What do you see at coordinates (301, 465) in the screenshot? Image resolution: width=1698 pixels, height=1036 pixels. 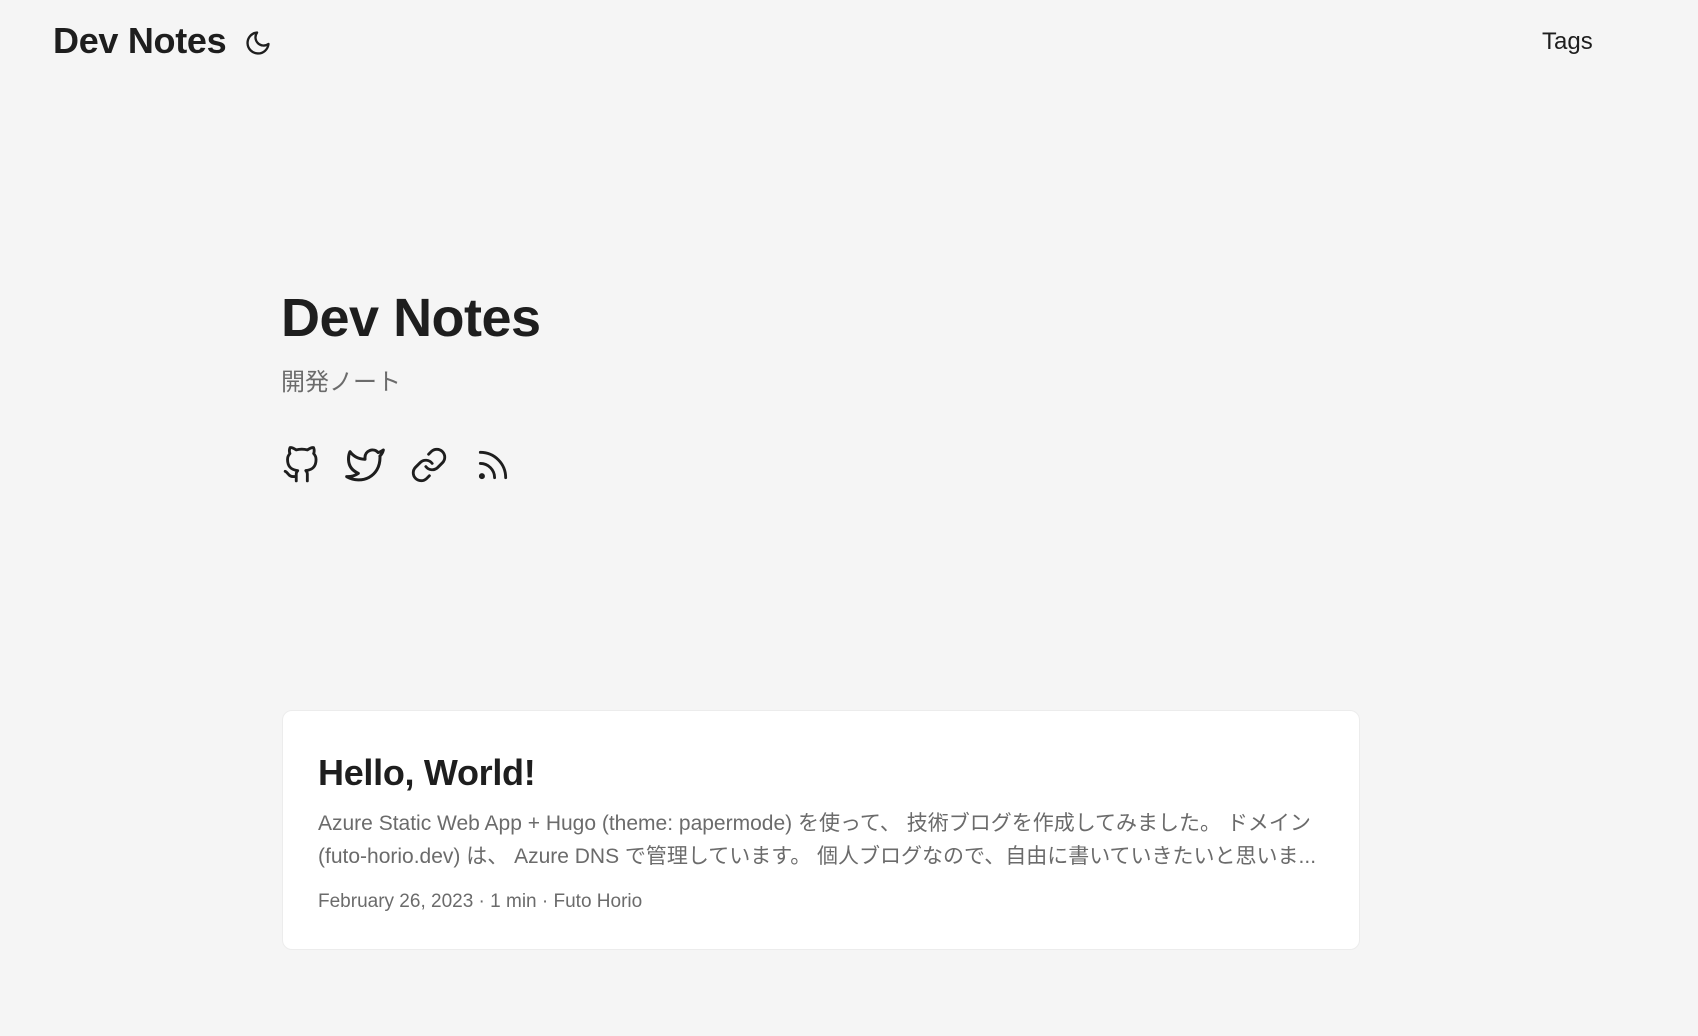 I see `github-icon` at bounding box center [301, 465].